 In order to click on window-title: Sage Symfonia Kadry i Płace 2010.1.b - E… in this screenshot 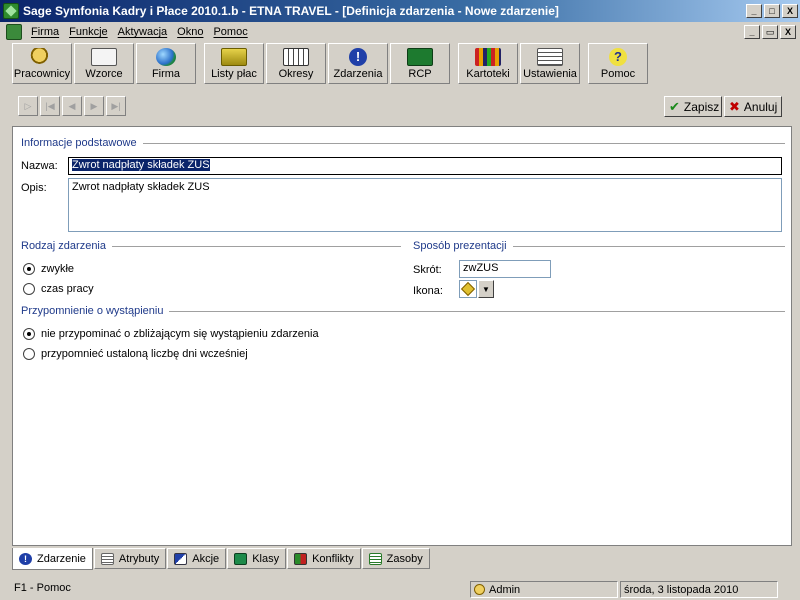, I will do `click(291, 11)`.